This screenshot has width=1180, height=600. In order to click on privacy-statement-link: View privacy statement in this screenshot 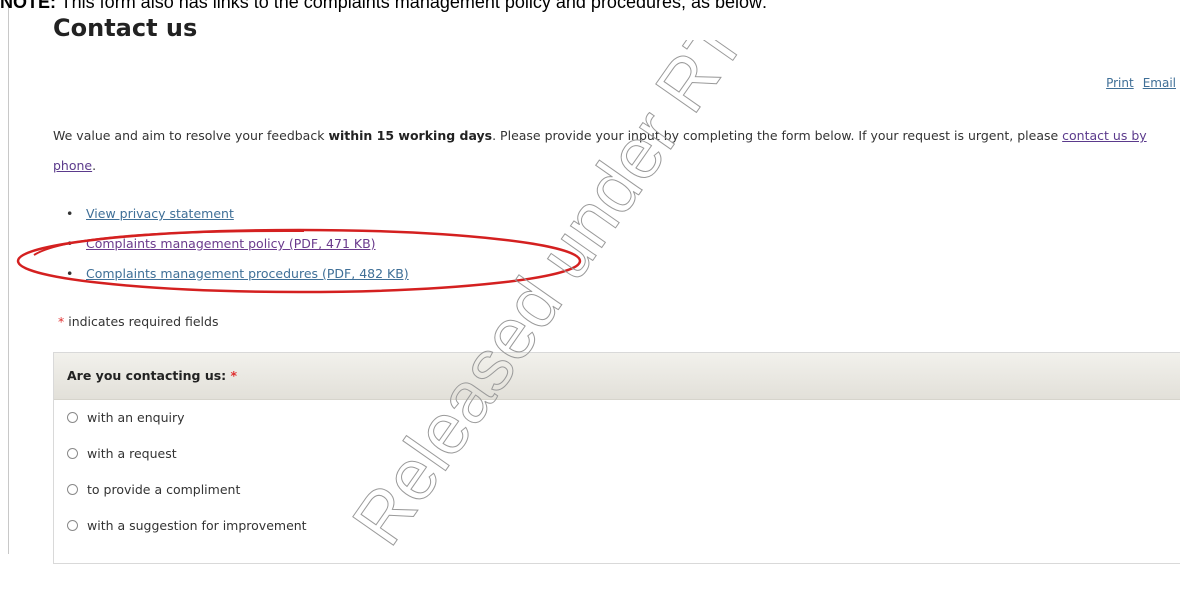, I will do `click(160, 213)`.